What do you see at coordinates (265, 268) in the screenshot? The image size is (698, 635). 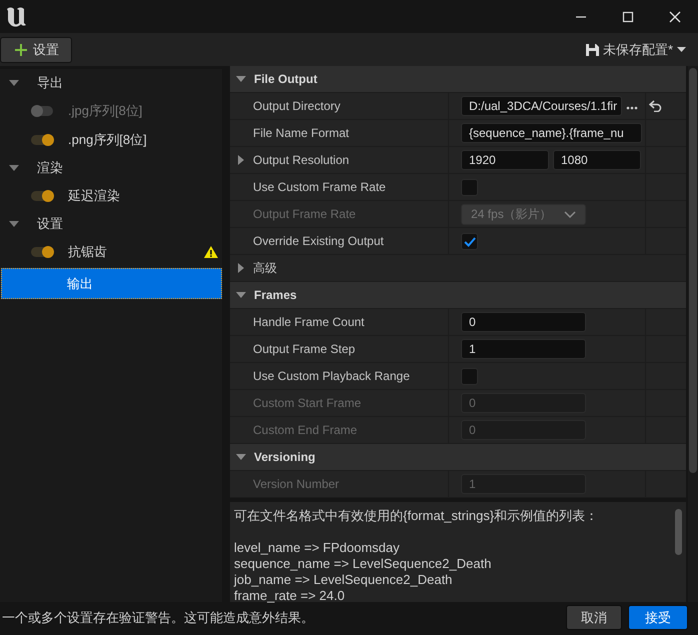 I see `property-label: 高级` at bounding box center [265, 268].